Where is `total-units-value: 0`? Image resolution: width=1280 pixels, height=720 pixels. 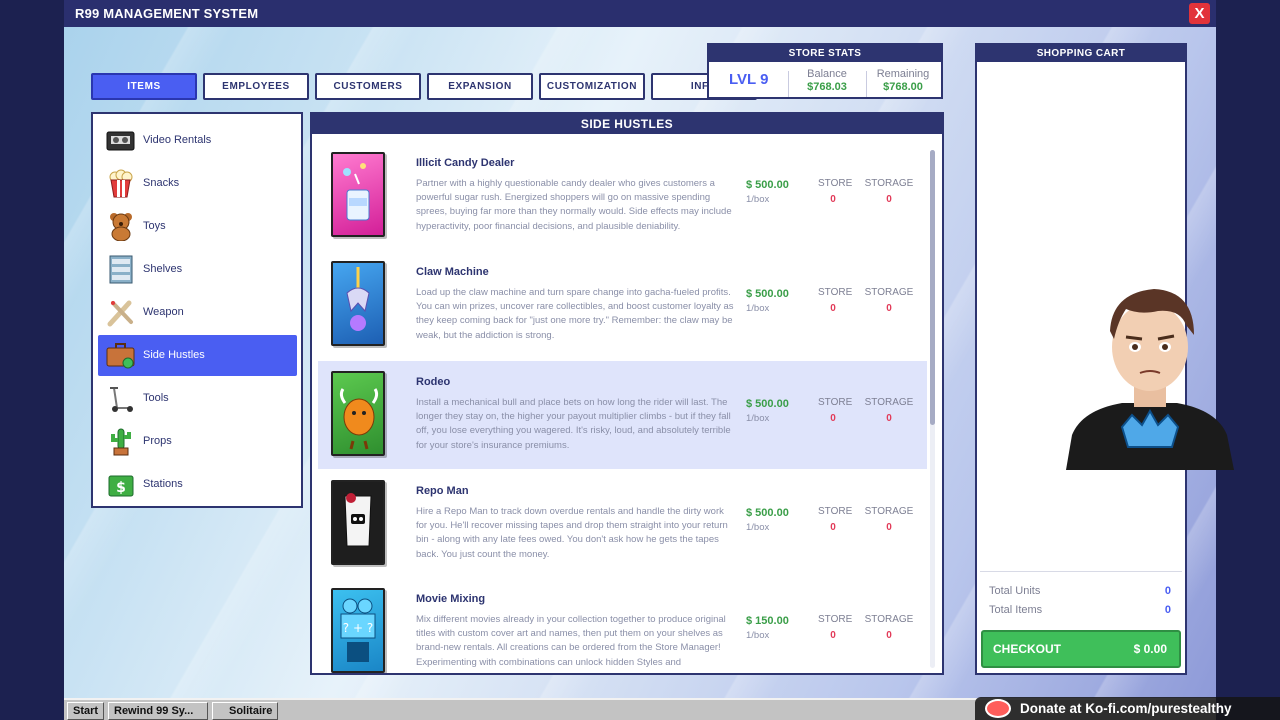
total-units-value: 0 is located at coordinates (1167, 591).